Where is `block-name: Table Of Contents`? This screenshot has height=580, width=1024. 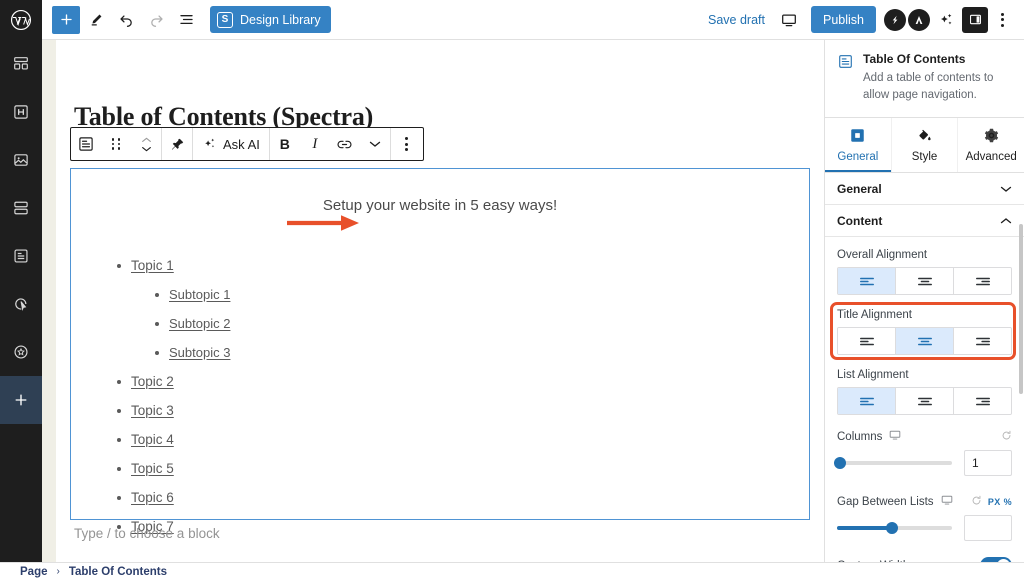
block-name: Table Of Contents is located at coordinates (914, 59).